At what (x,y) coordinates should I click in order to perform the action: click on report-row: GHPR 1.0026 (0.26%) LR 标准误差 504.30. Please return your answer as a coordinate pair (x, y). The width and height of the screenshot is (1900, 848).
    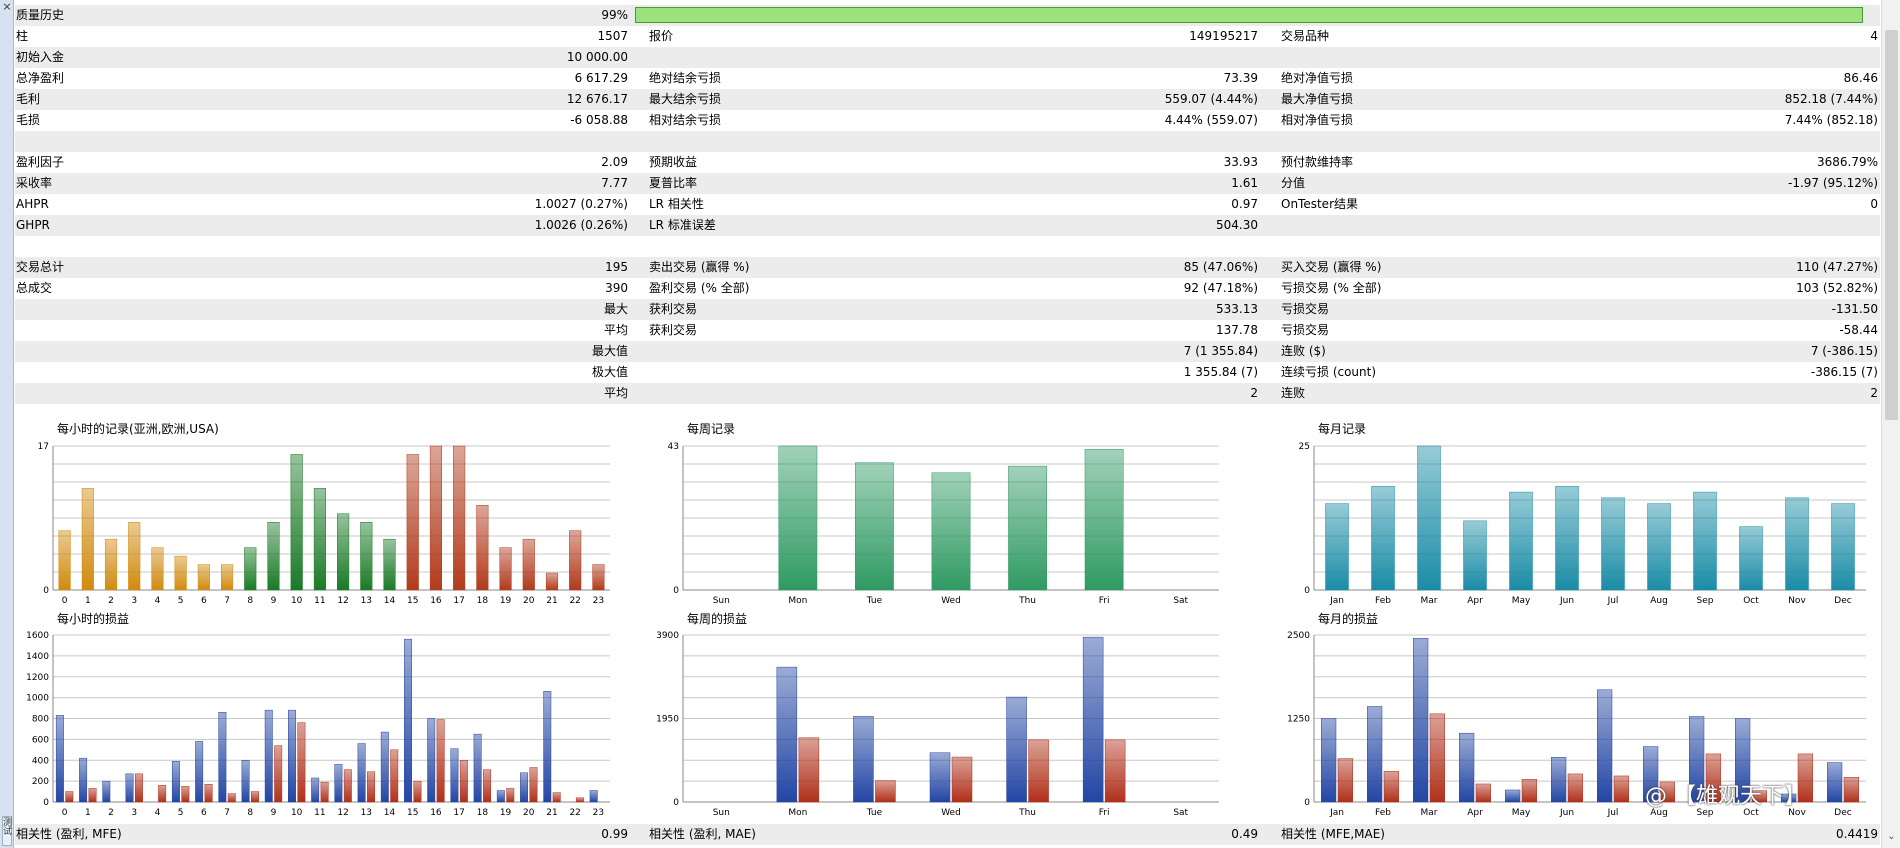
    Looking at the image, I should click on (947, 225).